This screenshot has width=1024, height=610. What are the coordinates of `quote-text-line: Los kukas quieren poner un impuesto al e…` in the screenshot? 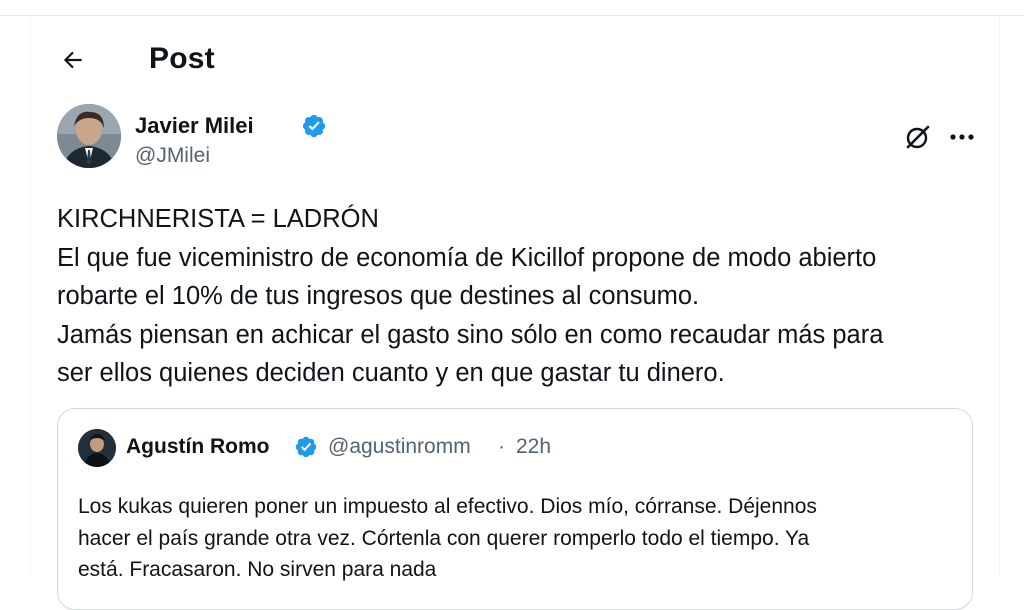 It's located at (447, 506).